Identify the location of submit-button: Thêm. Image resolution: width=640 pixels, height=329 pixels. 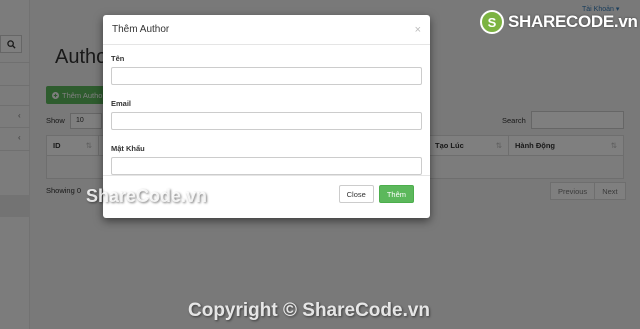
(396, 194).